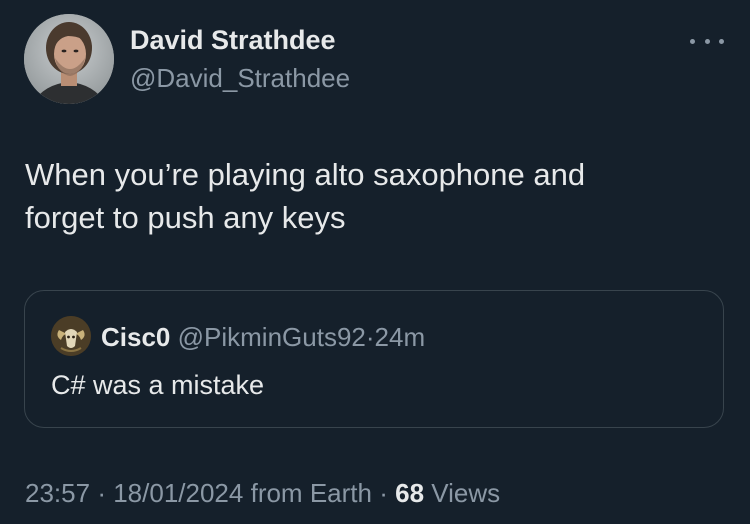  I want to click on author-name: David Strathdee, so click(233, 40).